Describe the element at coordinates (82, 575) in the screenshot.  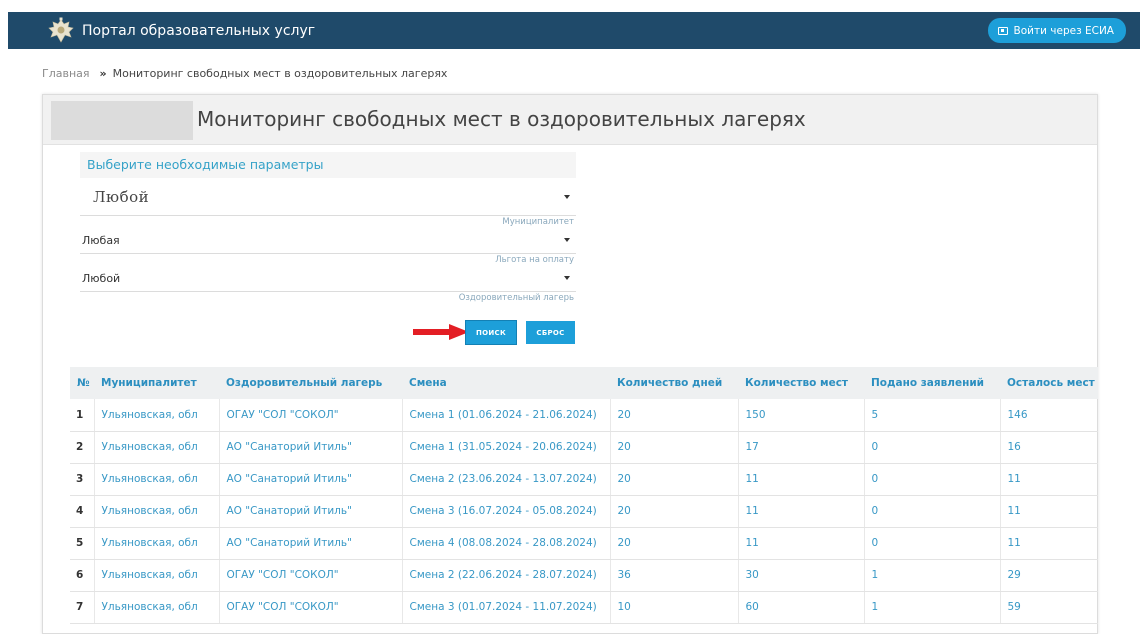
I see `col-number-cell: 6` at that location.